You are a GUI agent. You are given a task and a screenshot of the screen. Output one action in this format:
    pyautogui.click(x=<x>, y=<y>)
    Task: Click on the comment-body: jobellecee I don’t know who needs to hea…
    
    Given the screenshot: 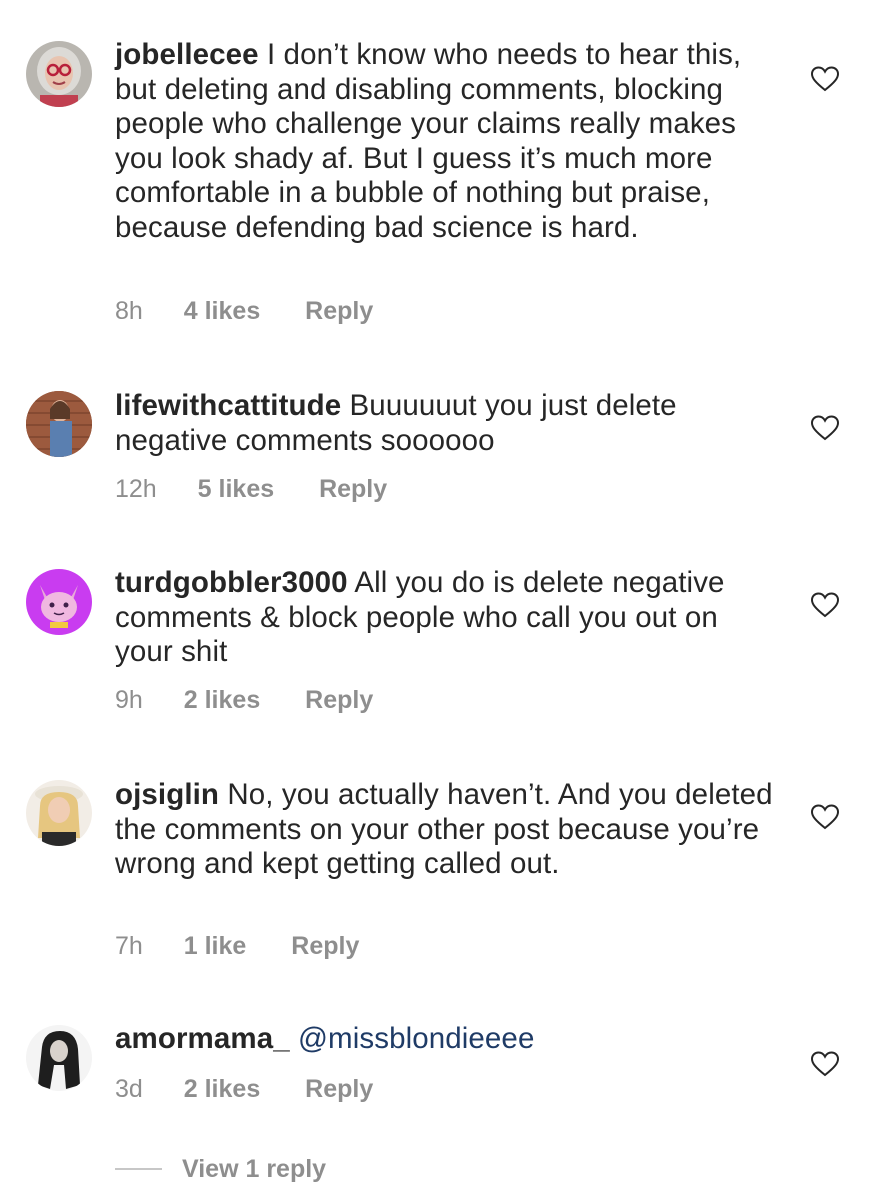 What is the action you would take?
    pyautogui.click(x=445, y=141)
    